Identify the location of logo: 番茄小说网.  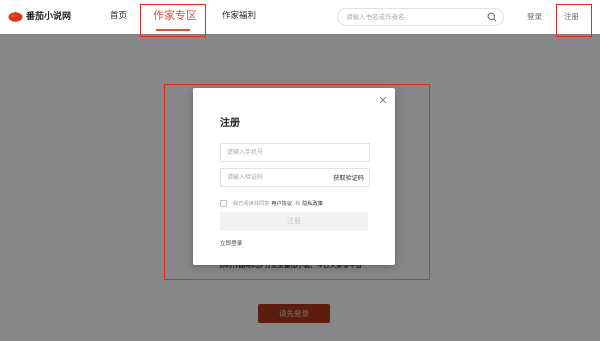
(39, 15).